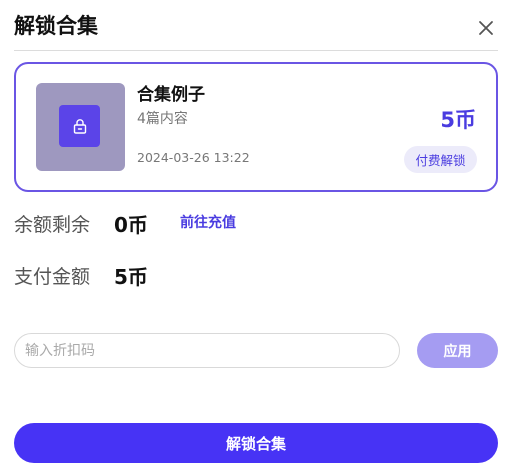 The width and height of the screenshot is (505, 469). I want to click on dialog-header: 解锁合集, so click(252, 26).